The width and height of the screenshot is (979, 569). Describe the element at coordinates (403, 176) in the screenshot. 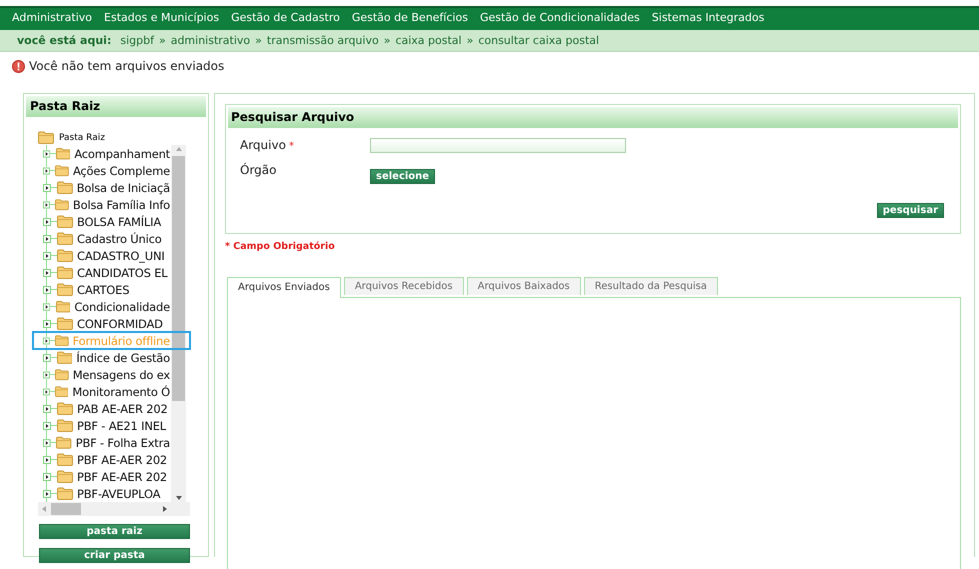

I see `select-button: selecione` at that location.